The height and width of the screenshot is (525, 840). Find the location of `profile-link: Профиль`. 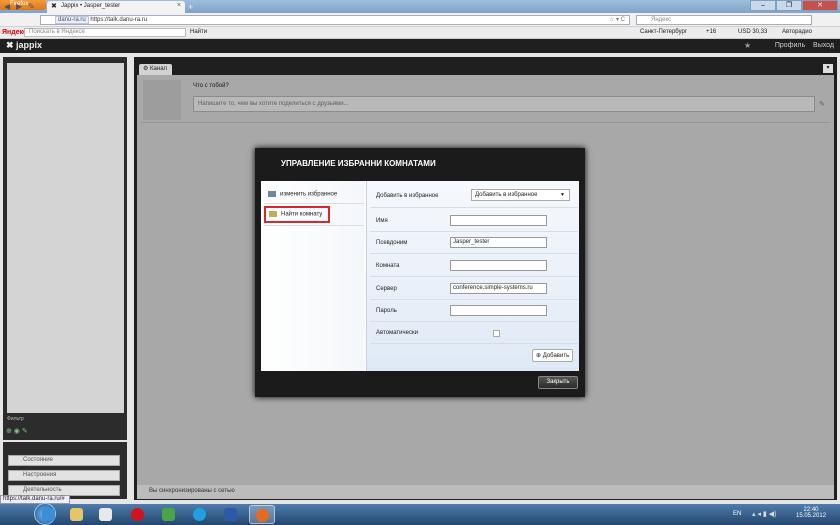

profile-link: Профиль is located at coordinates (790, 45).